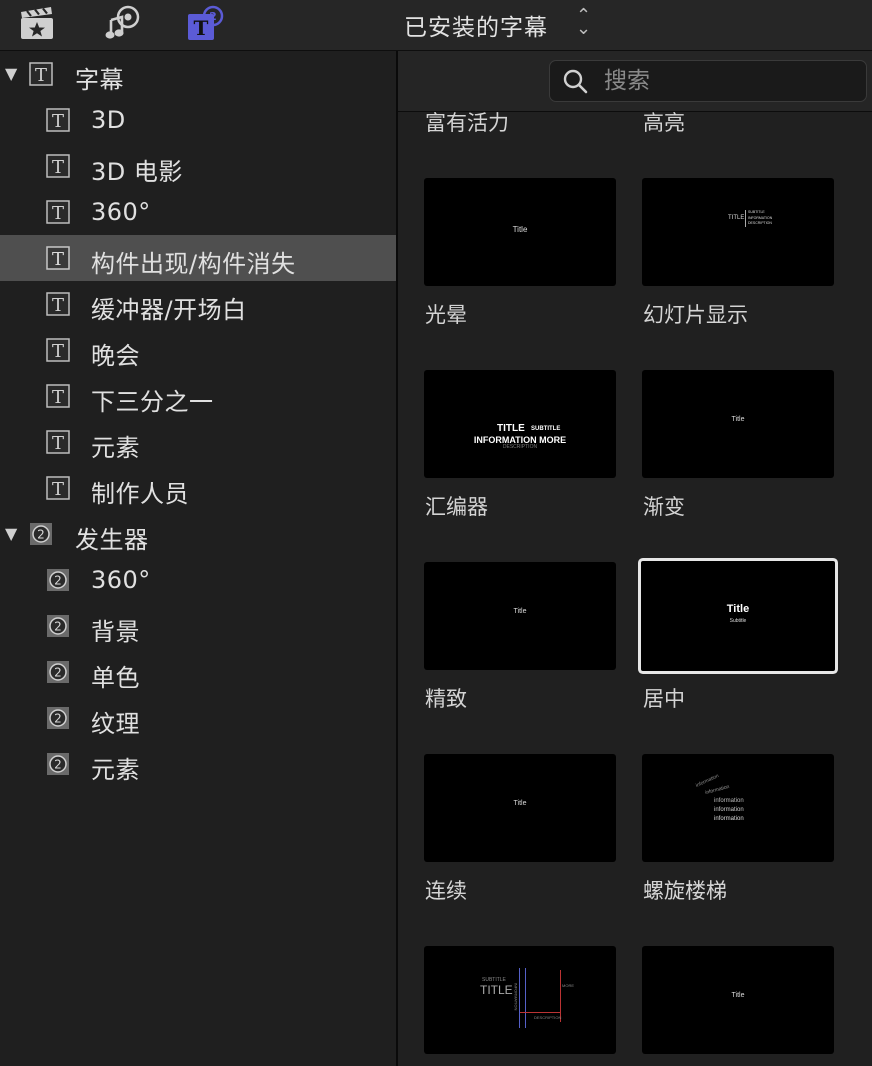 The height and width of the screenshot is (1066, 872). I want to click on sidebar-item-credits: T 制作人员, so click(198, 488).